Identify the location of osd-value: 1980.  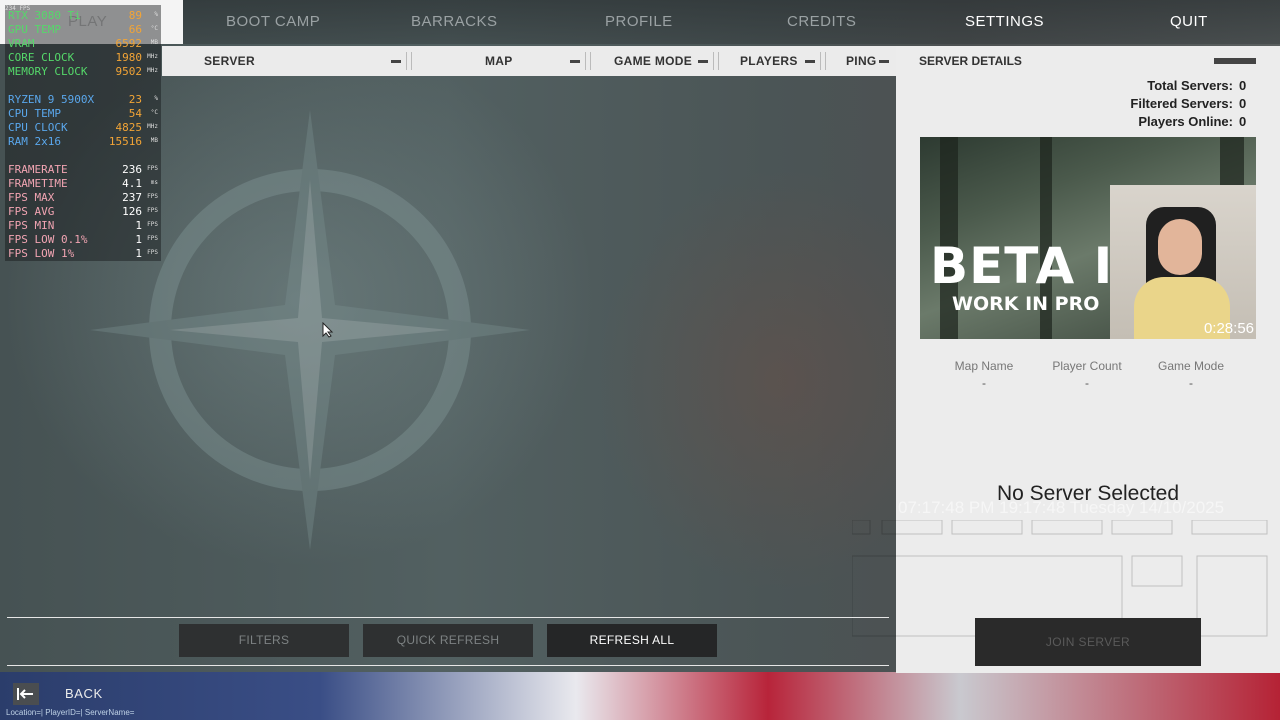
(129, 57).